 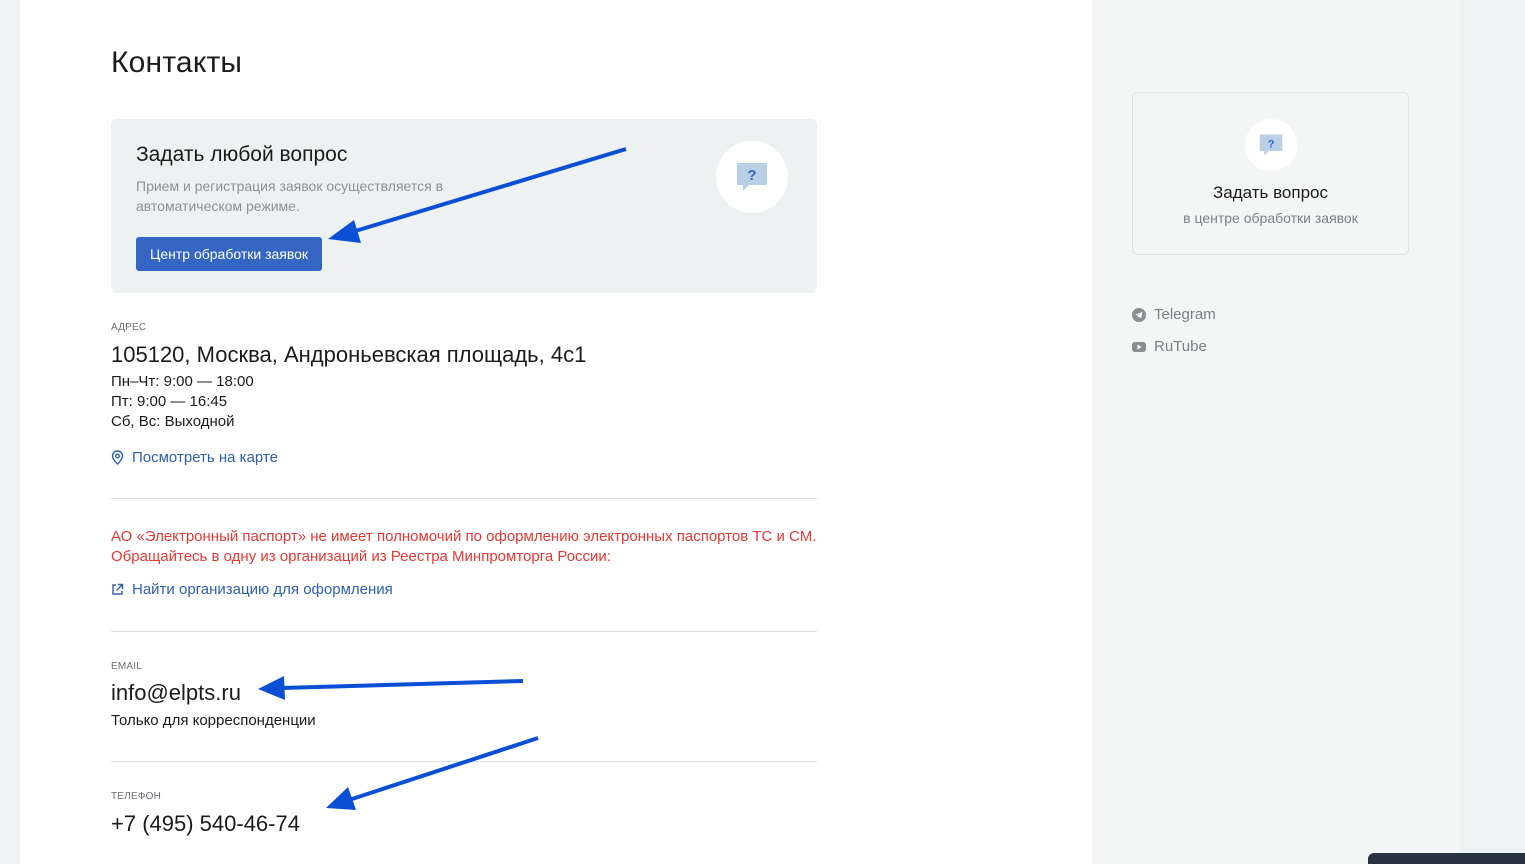 I want to click on page-margin, so click(x=1492, y=432).